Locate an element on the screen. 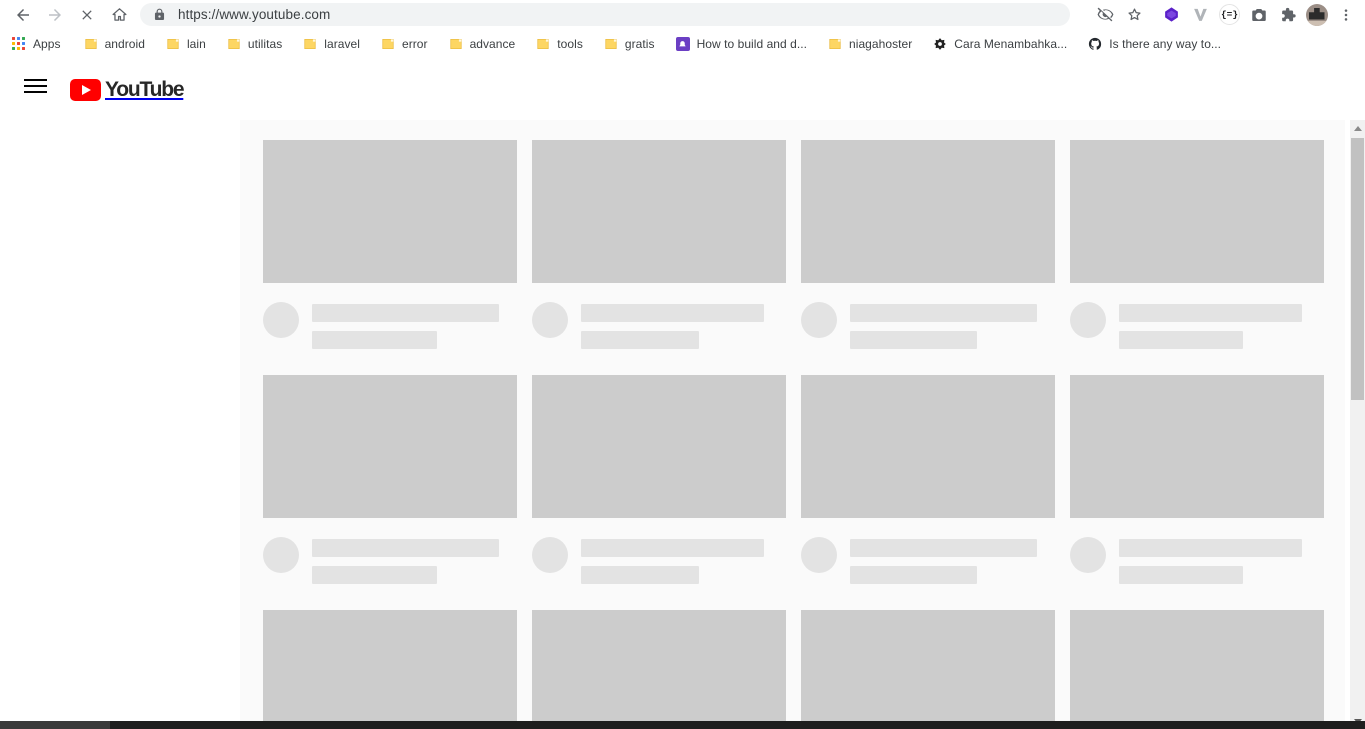  bookmark-advance: advance is located at coordinates (485, 44).